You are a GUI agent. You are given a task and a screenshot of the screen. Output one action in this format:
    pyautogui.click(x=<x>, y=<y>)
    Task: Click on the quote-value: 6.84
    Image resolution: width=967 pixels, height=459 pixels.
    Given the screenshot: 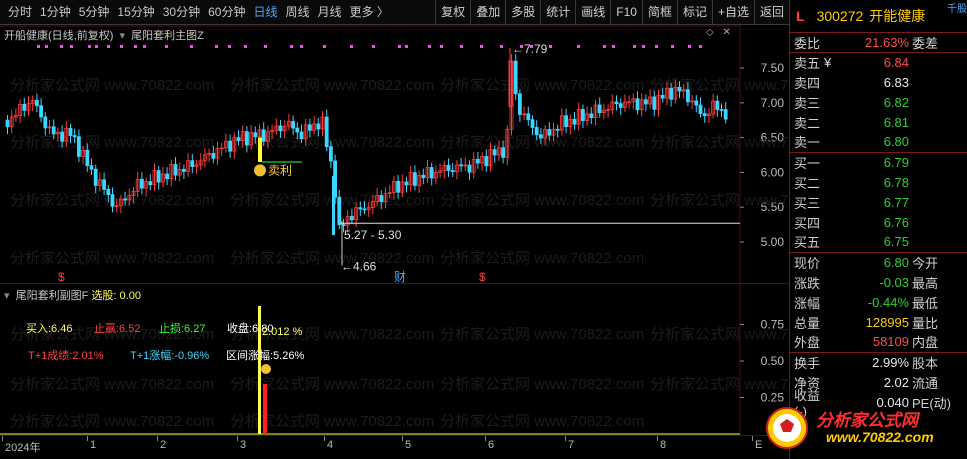 What is the action you would take?
    pyautogui.click(x=896, y=63)
    